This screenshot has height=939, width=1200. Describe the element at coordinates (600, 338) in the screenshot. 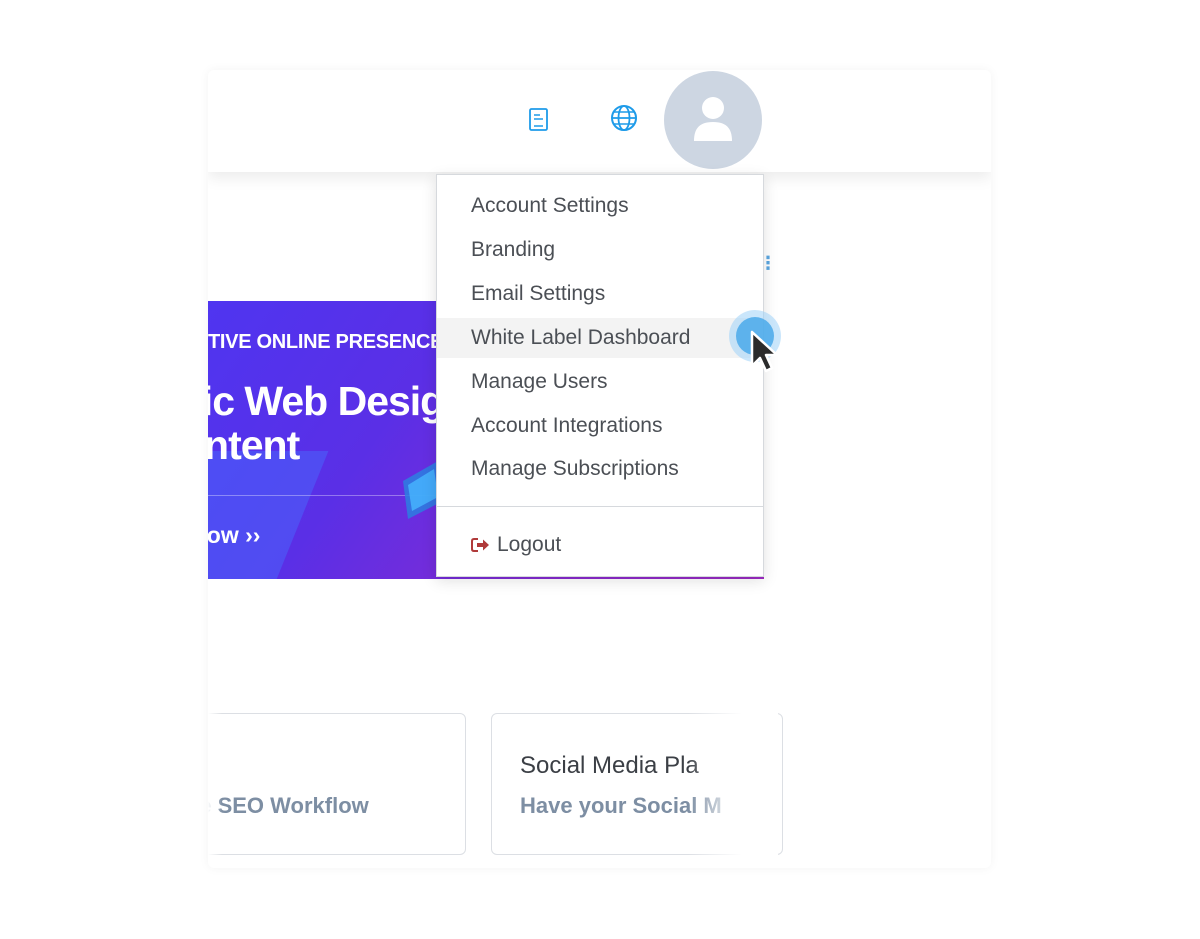

I see `menu-item-white-label-dashboard: White Label Dashboard` at that location.